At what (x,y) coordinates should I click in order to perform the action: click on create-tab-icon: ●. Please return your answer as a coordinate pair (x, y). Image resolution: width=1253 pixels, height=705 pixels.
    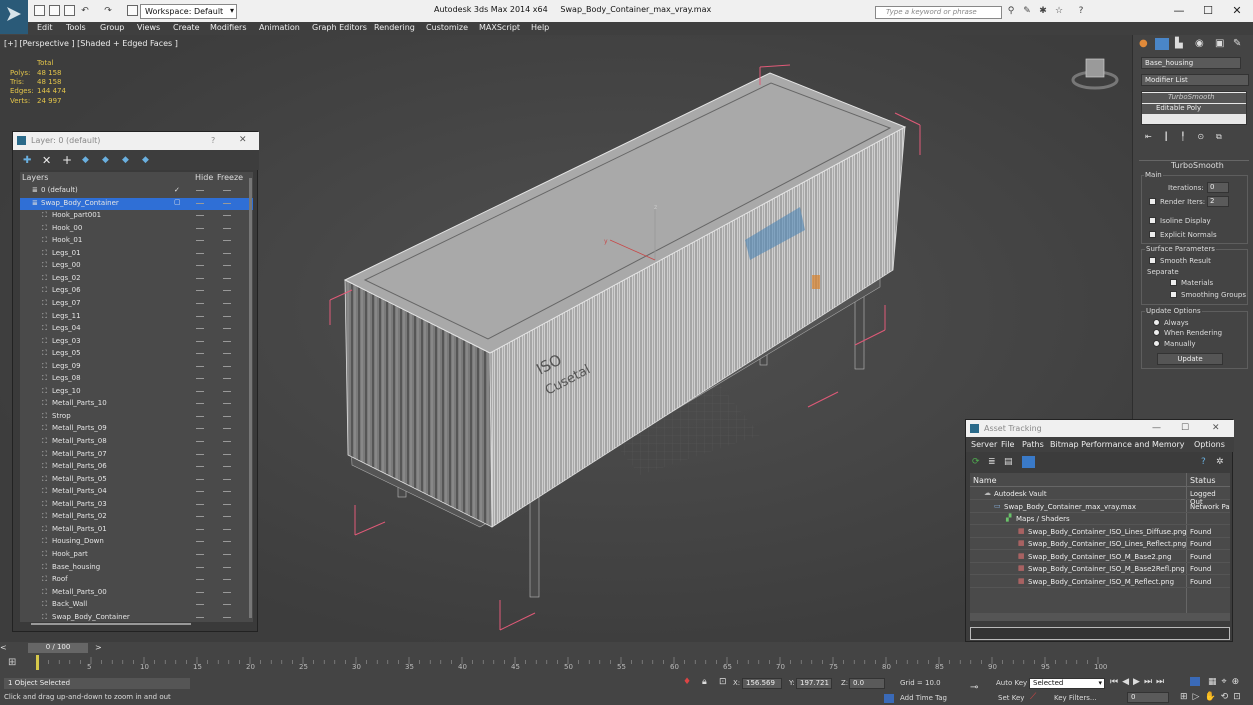
    Looking at the image, I should click on (1143, 43).